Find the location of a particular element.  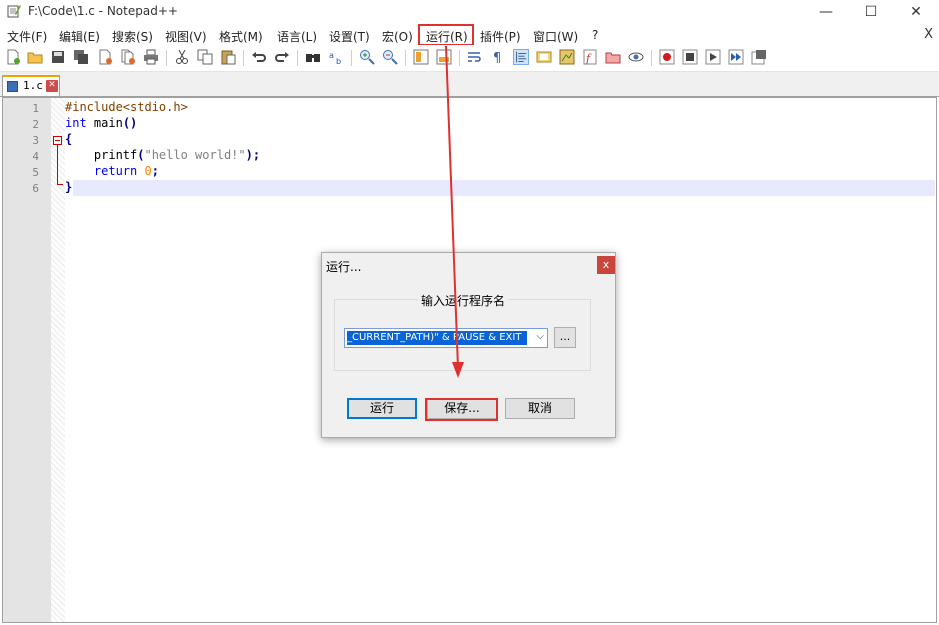

stop-macro-icon is located at coordinates (690, 57).